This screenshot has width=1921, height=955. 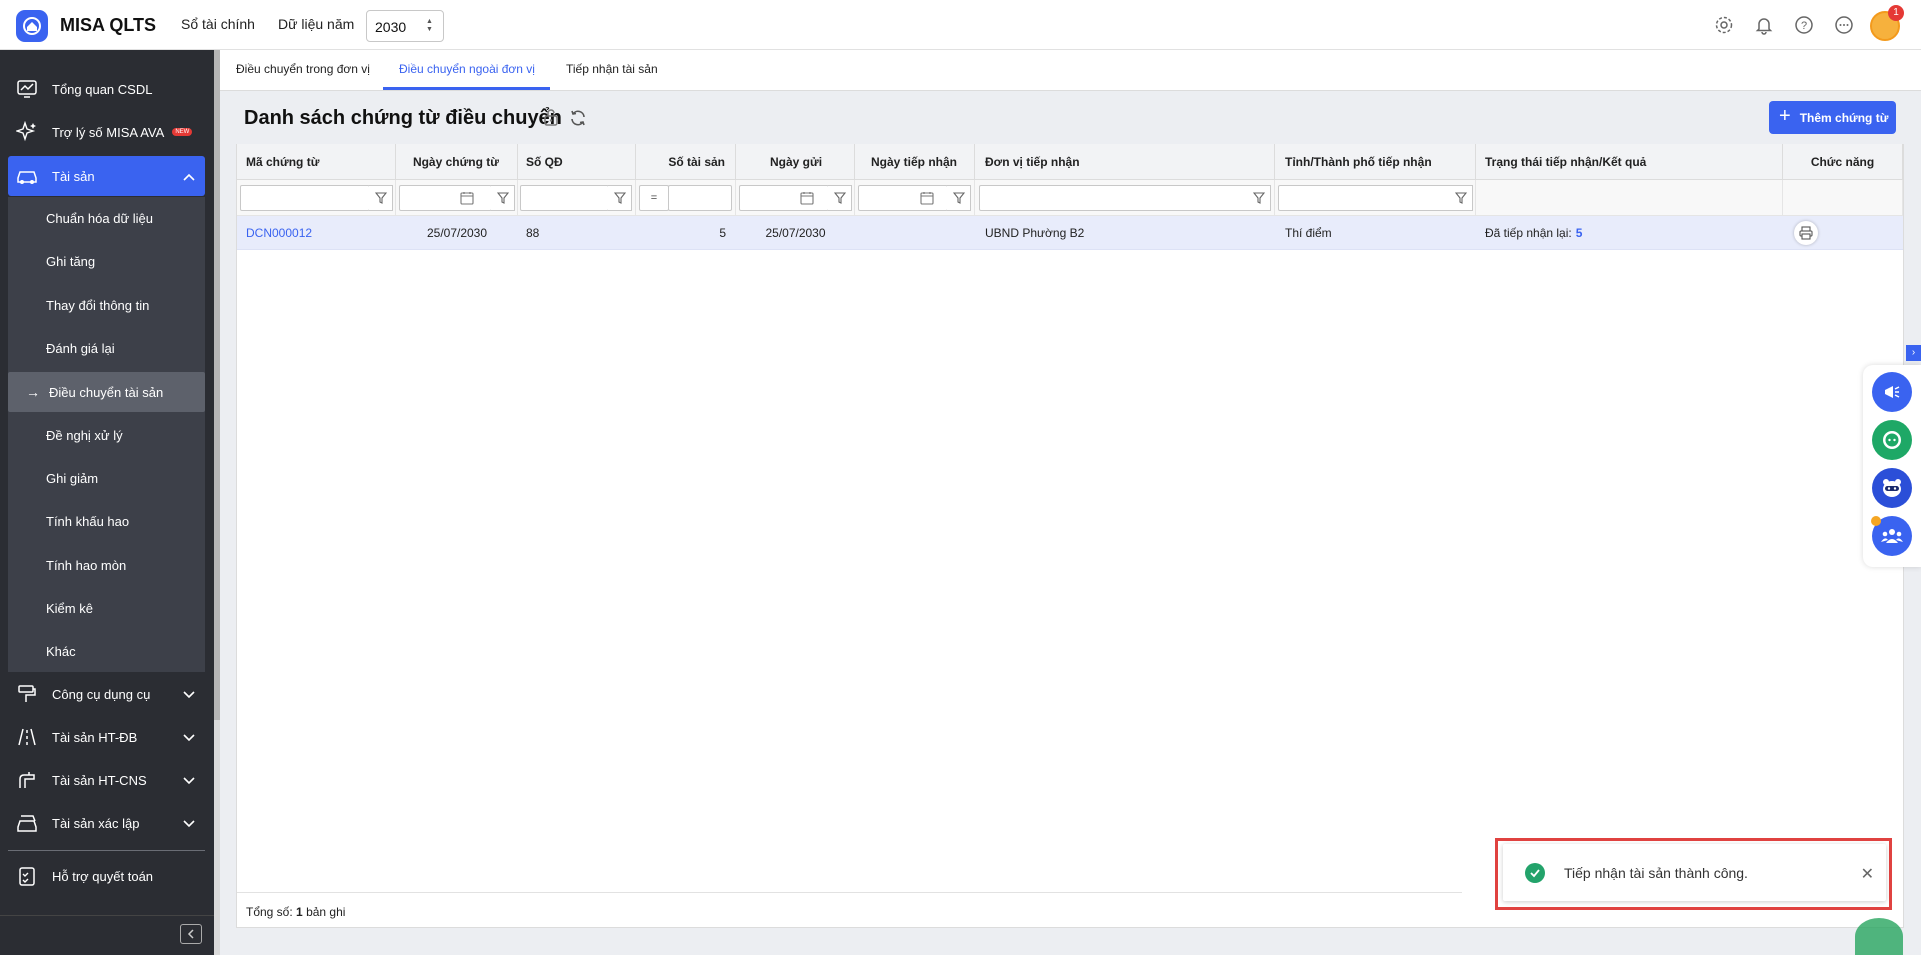 I want to click on filter-cell: =, so click(x=686, y=198).